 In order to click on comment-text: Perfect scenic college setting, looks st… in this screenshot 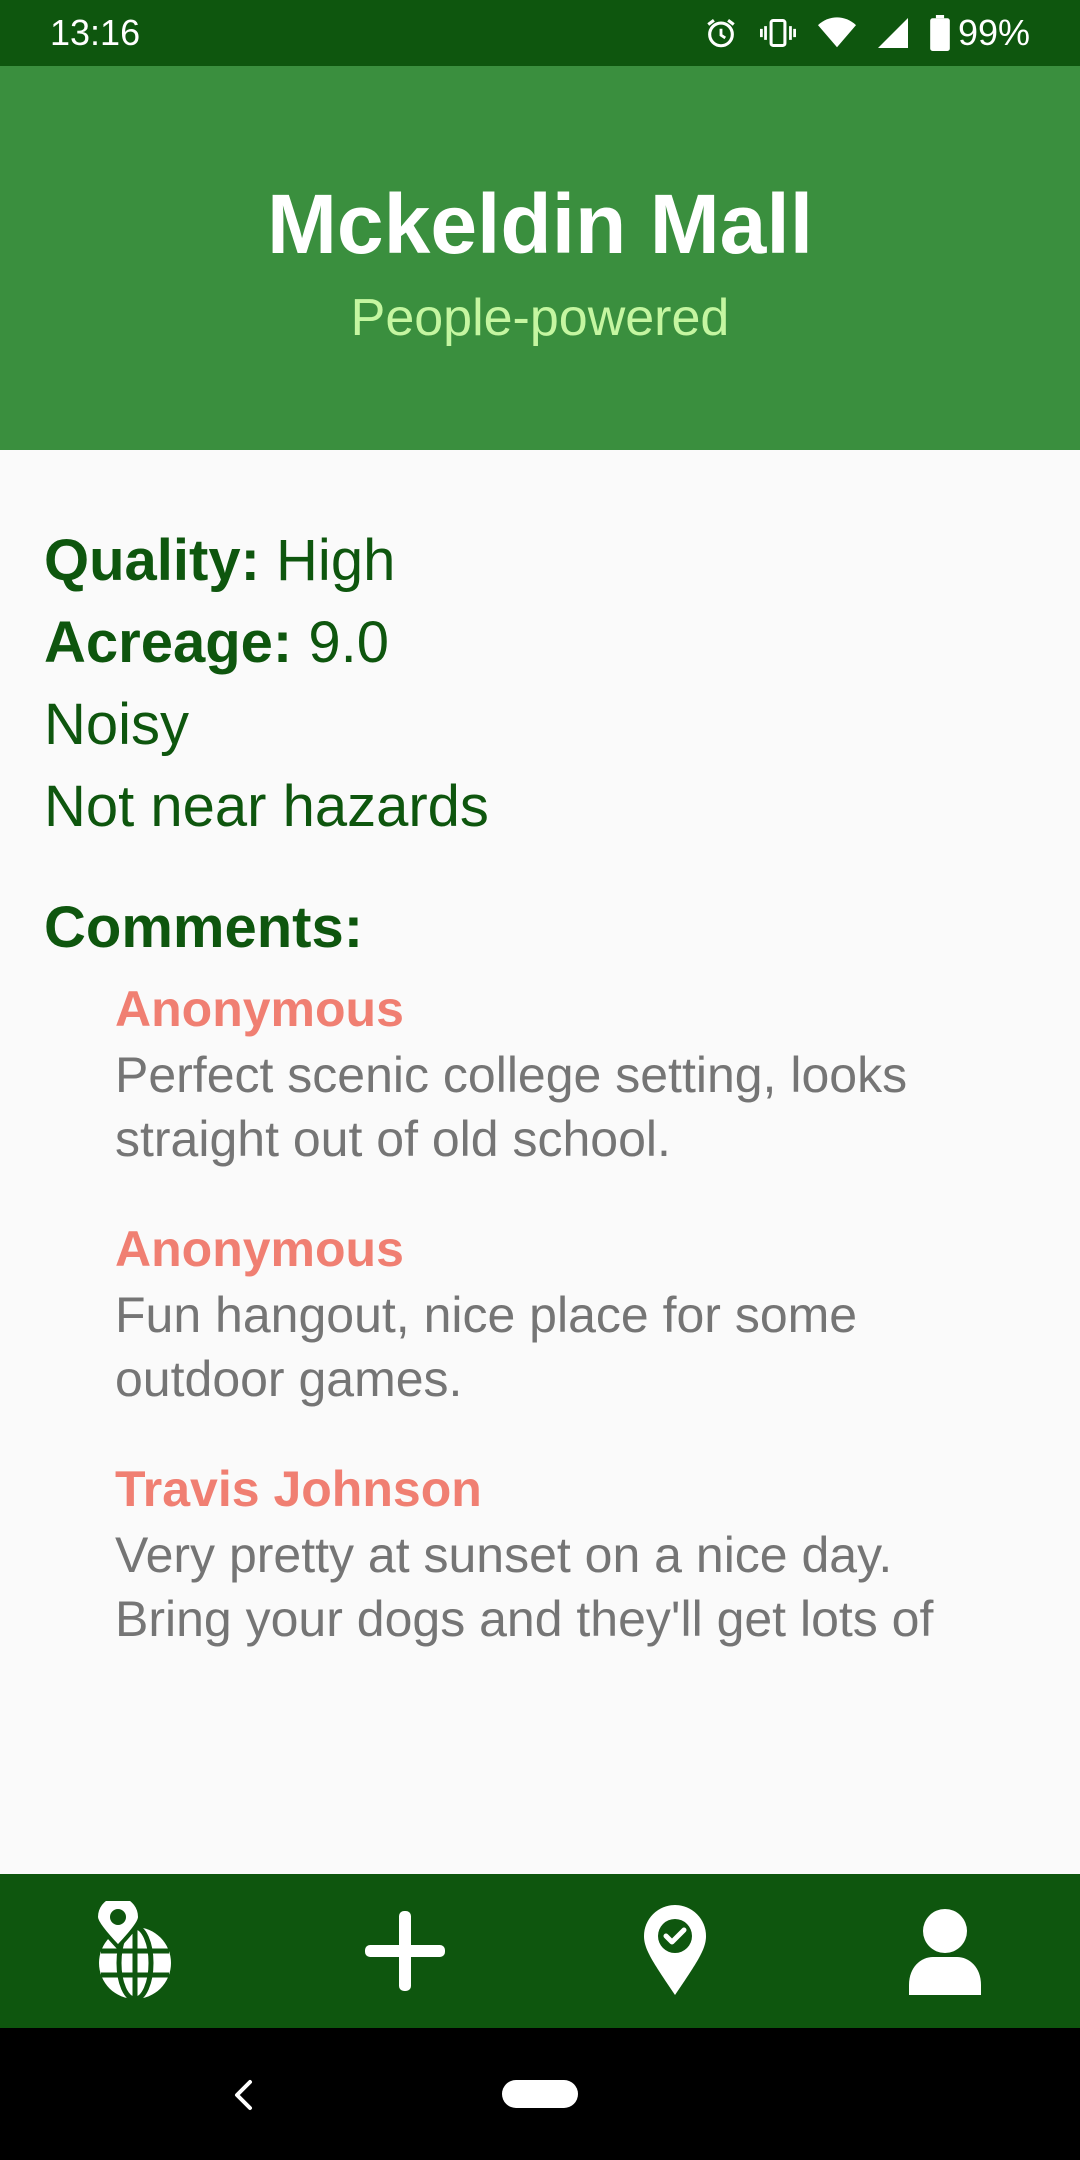, I will do `click(511, 1107)`.